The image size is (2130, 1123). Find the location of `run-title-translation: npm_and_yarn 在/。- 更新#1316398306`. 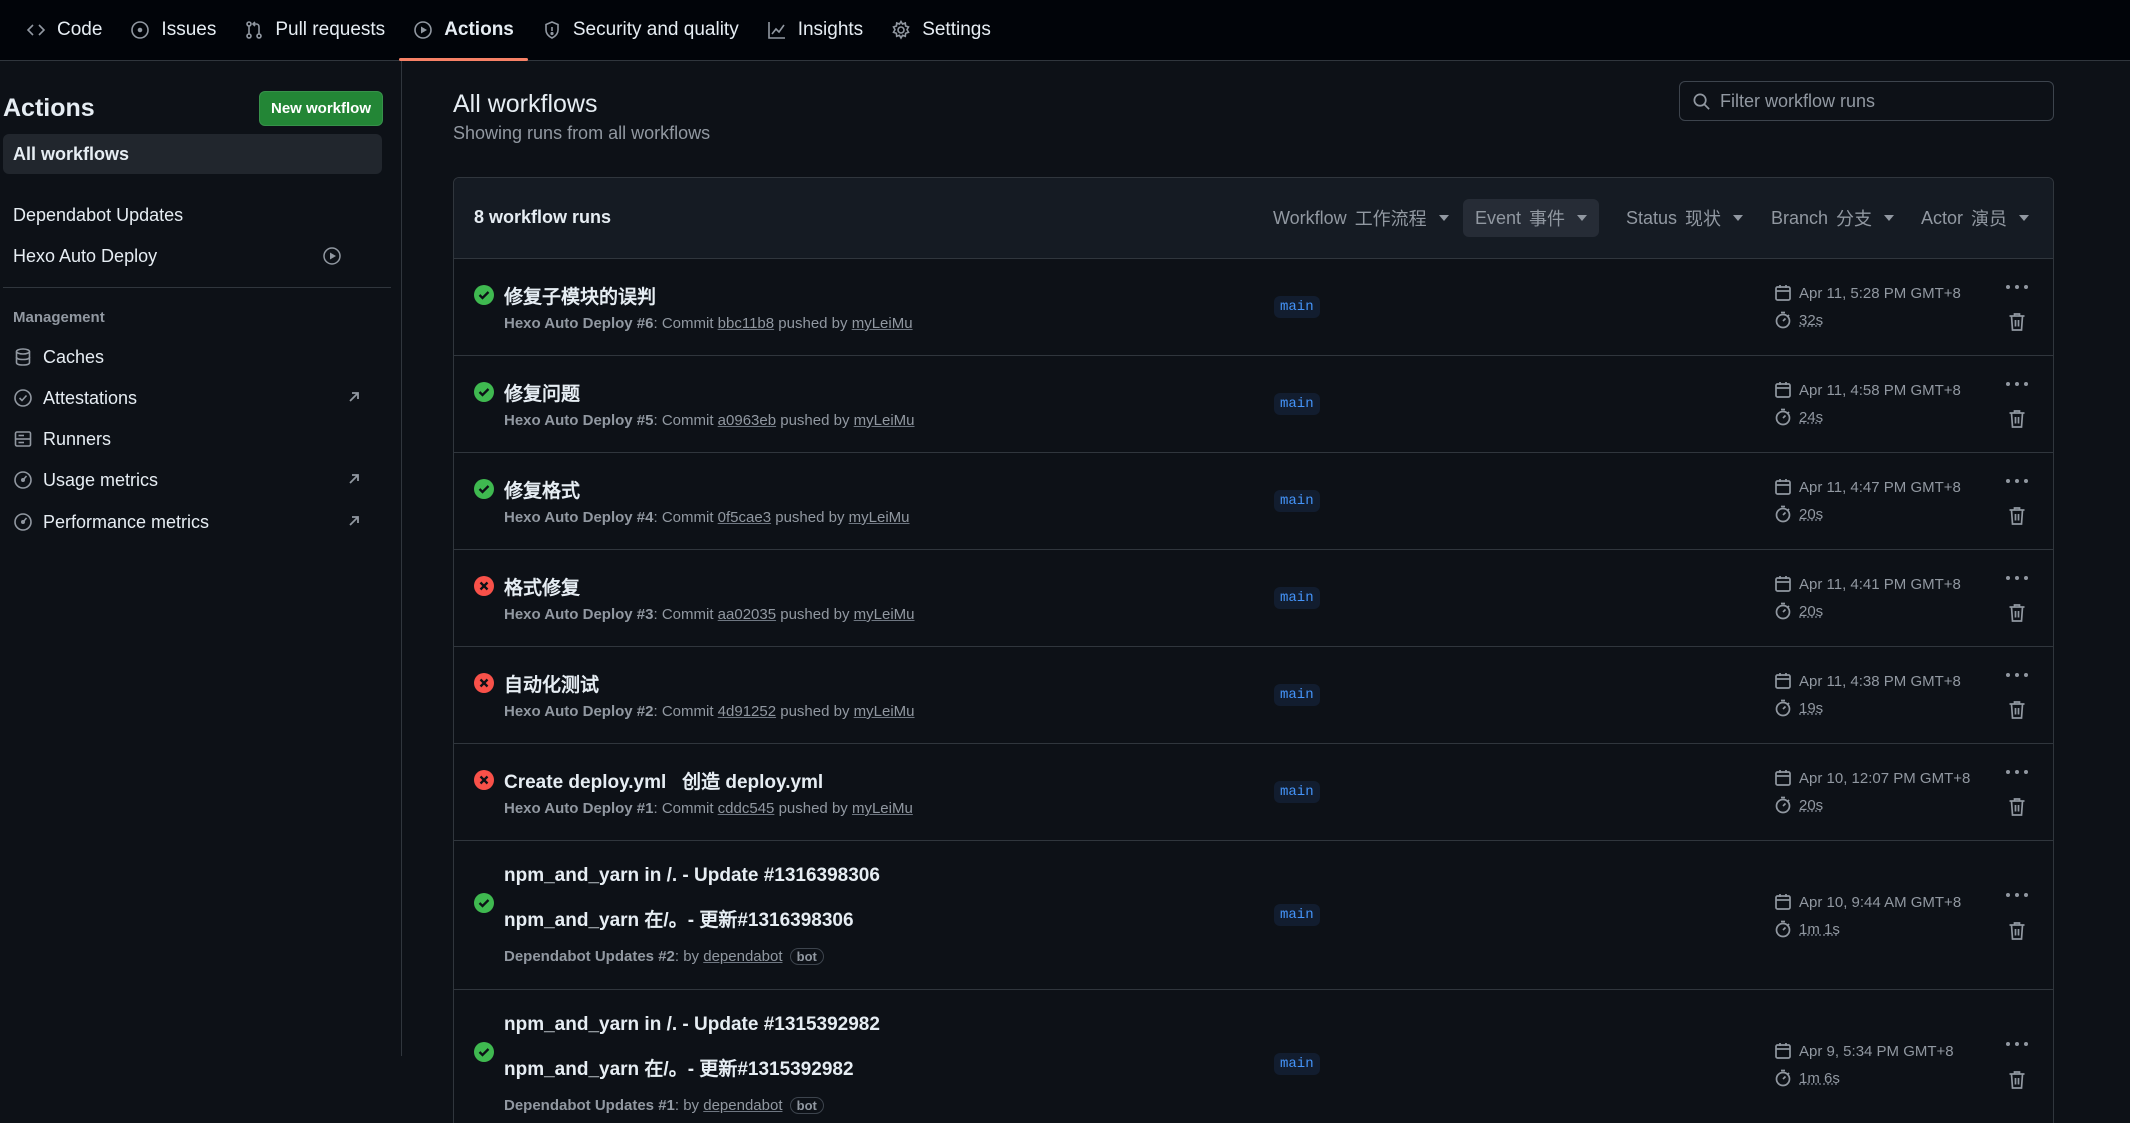

run-title-translation: npm_and_yarn 在/。- 更新#1316398306 is located at coordinates (679, 918).